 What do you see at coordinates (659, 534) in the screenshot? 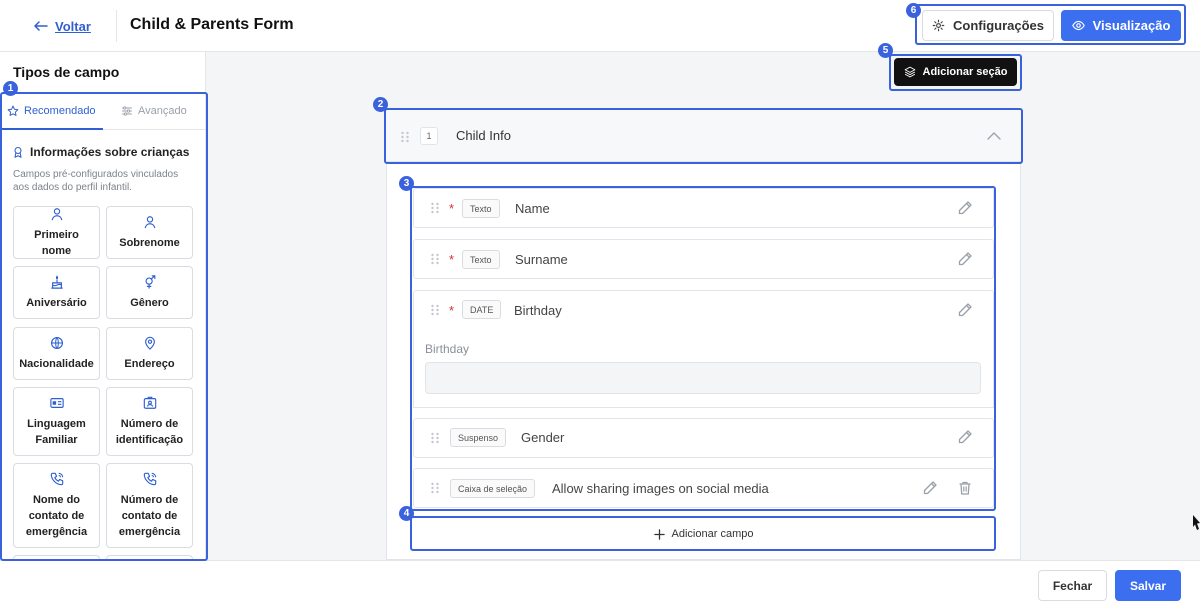
I see `plus-icon` at bounding box center [659, 534].